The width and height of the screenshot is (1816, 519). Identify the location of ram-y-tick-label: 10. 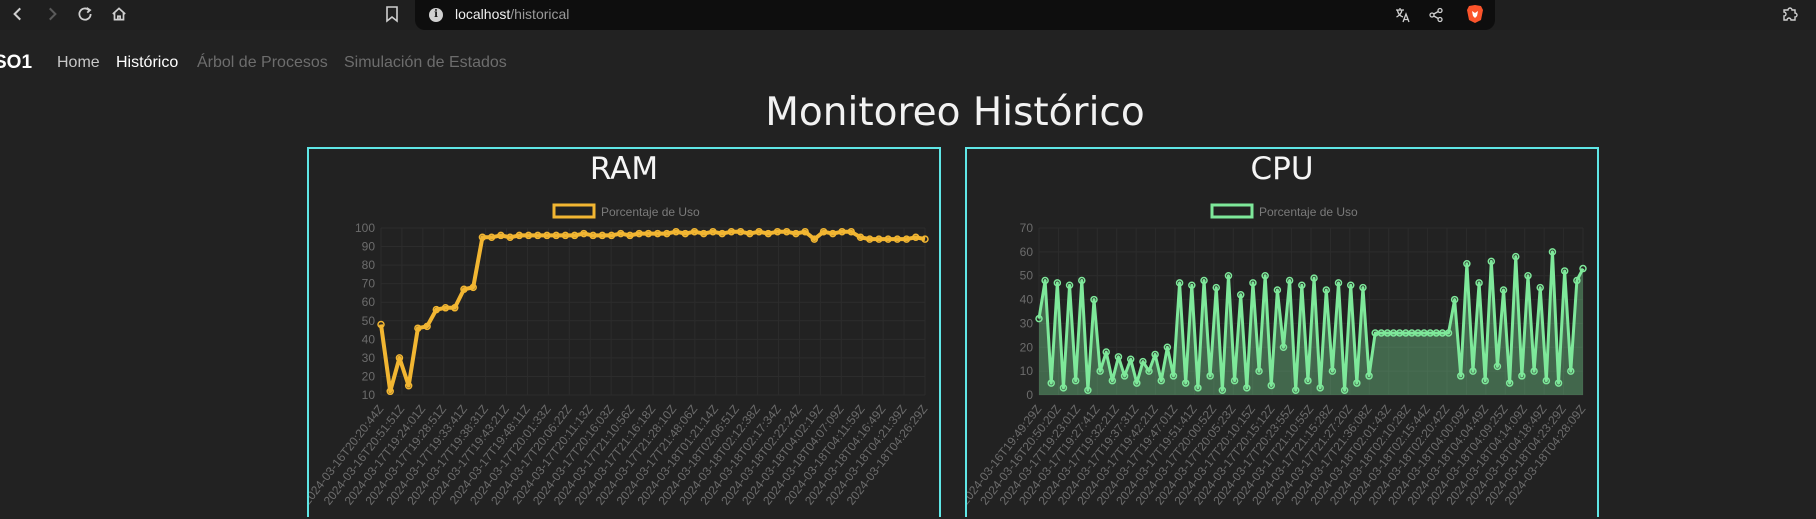
(369, 395).